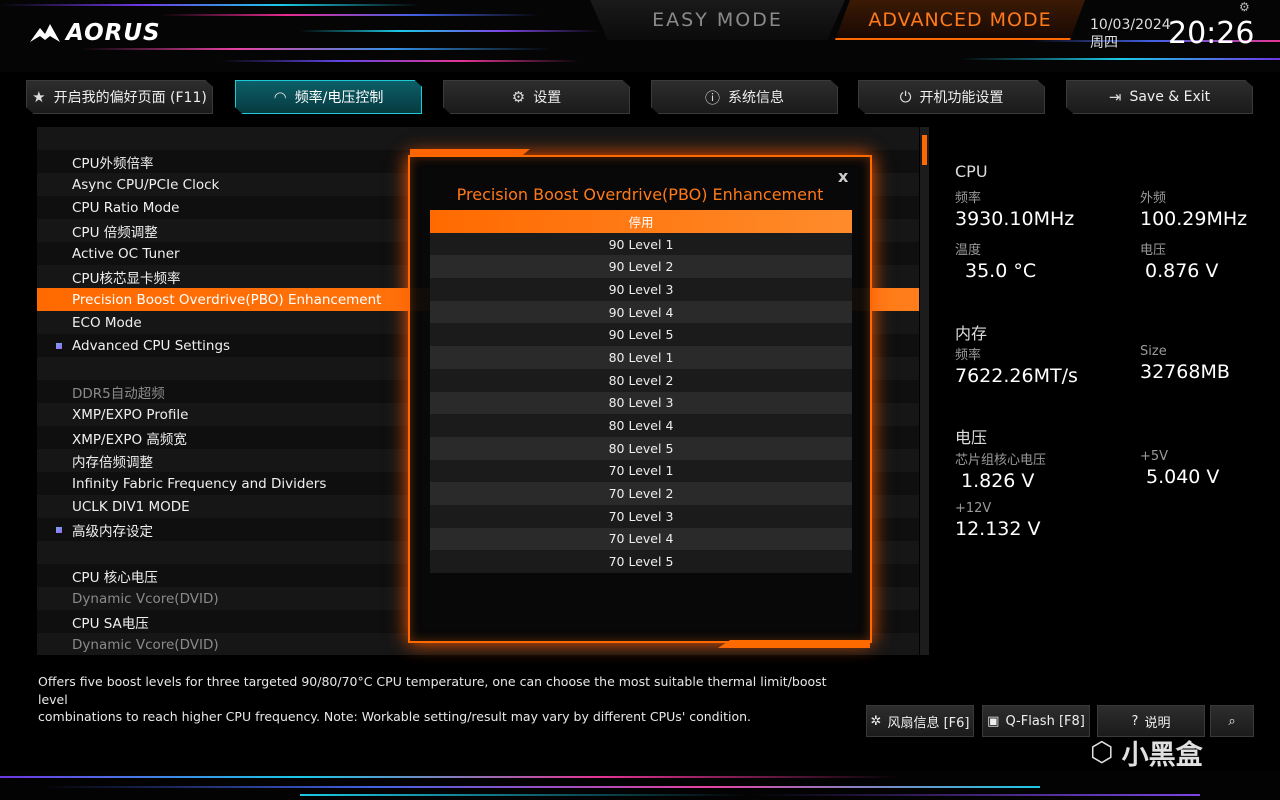  Describe the element at coordinates (951, 97) in the screenshot. I see `tab-boot: ⏻ 开机功能设置` at that location.